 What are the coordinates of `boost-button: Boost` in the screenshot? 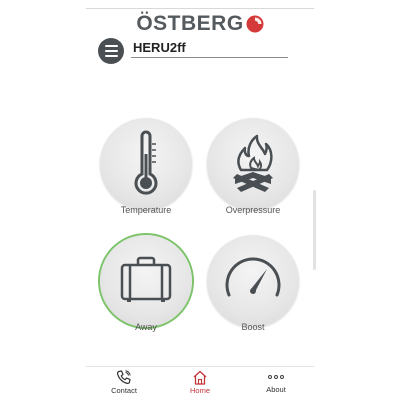 It's located at (253, 283).